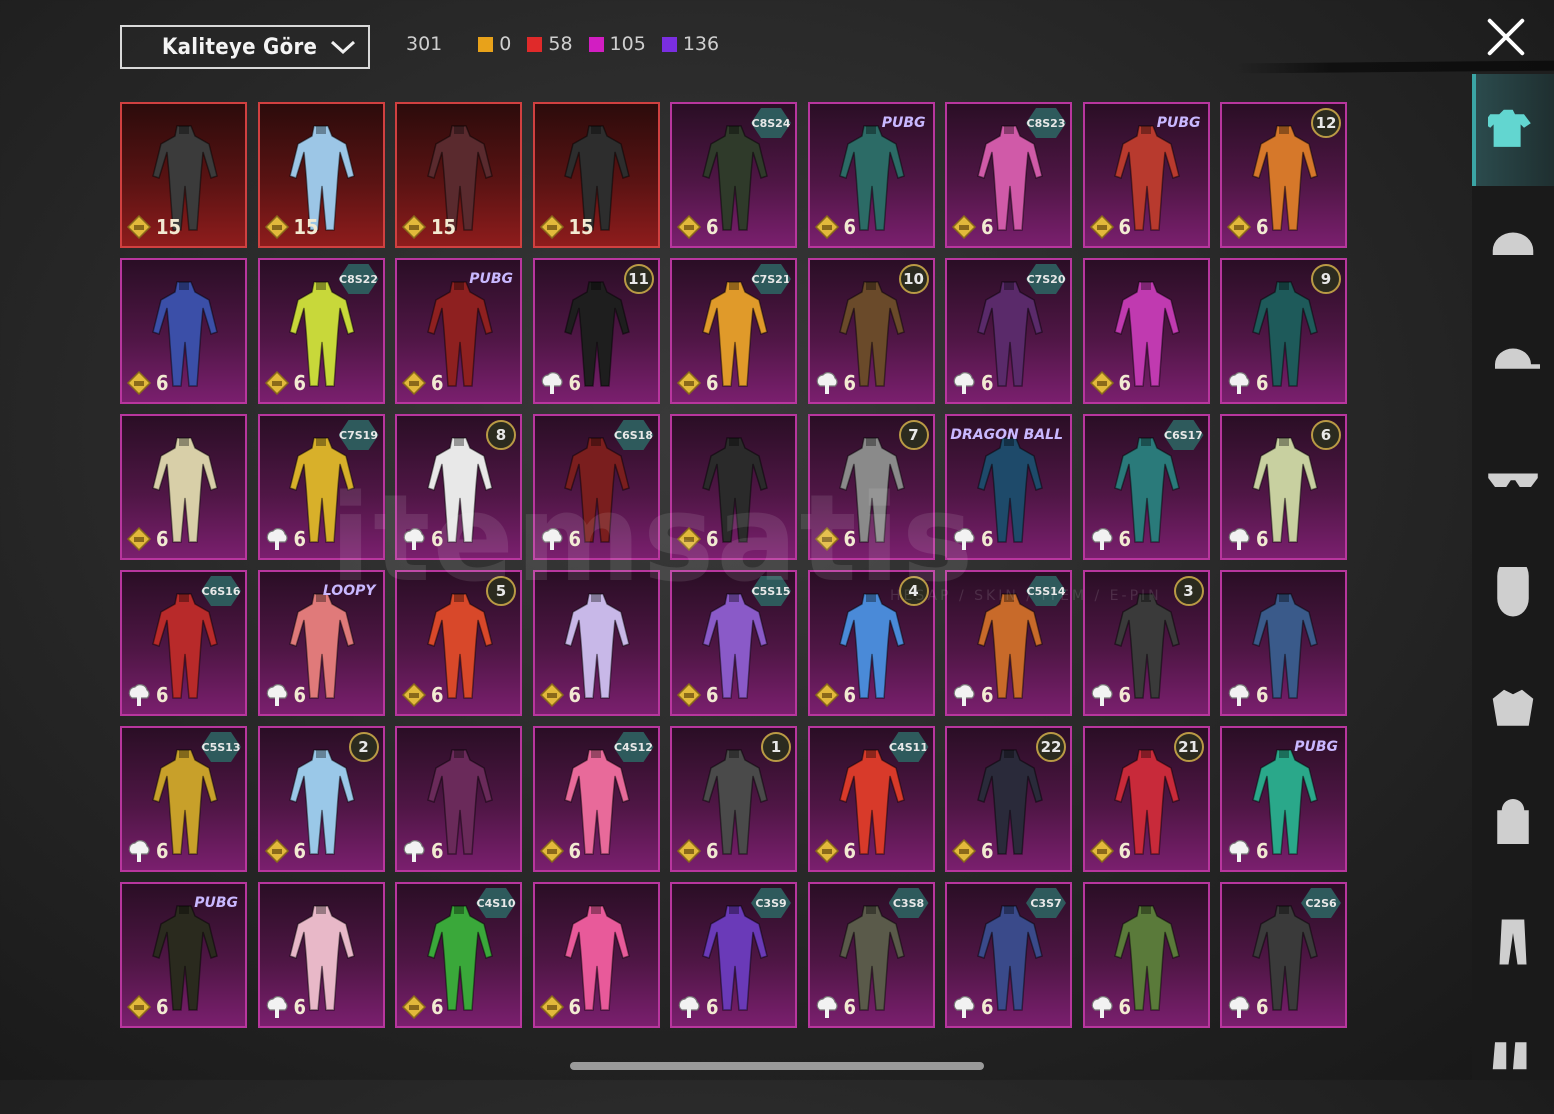 The width and height of the screenshot is (1554, 1114). I want to click on item-quantity: 15, so click(306, 227).